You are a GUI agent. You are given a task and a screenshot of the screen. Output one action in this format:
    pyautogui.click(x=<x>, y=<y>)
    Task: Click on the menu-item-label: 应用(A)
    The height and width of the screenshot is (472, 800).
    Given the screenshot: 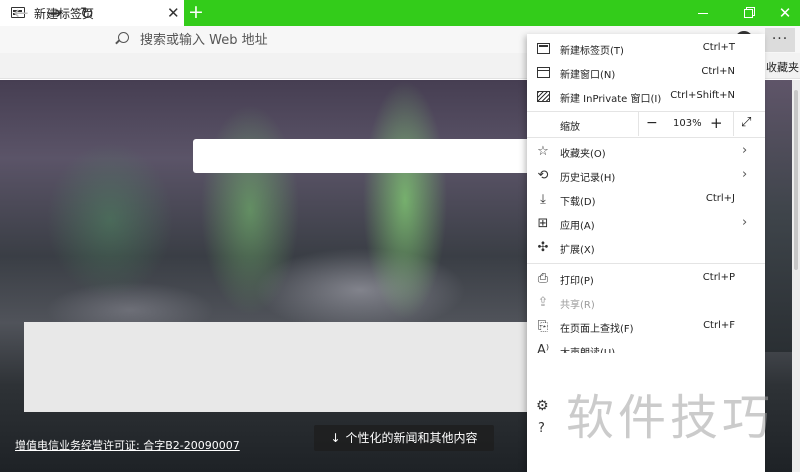 What is the action you would take?
    pyautogui.click(x=577, y=226)
    